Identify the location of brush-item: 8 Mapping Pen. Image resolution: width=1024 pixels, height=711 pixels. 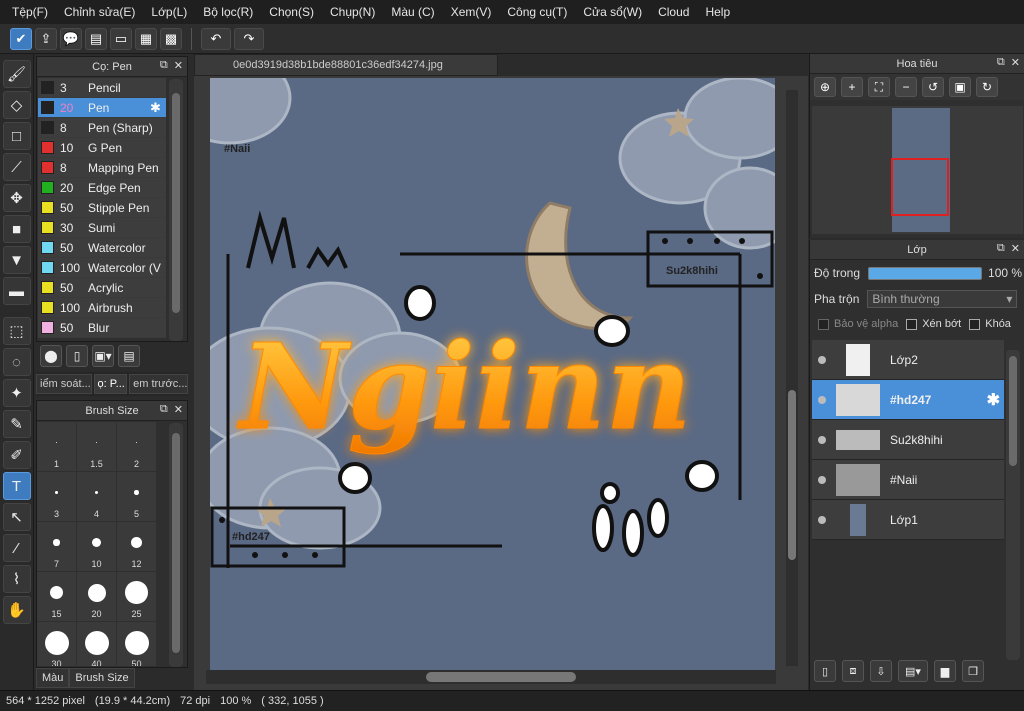
(102, 168).